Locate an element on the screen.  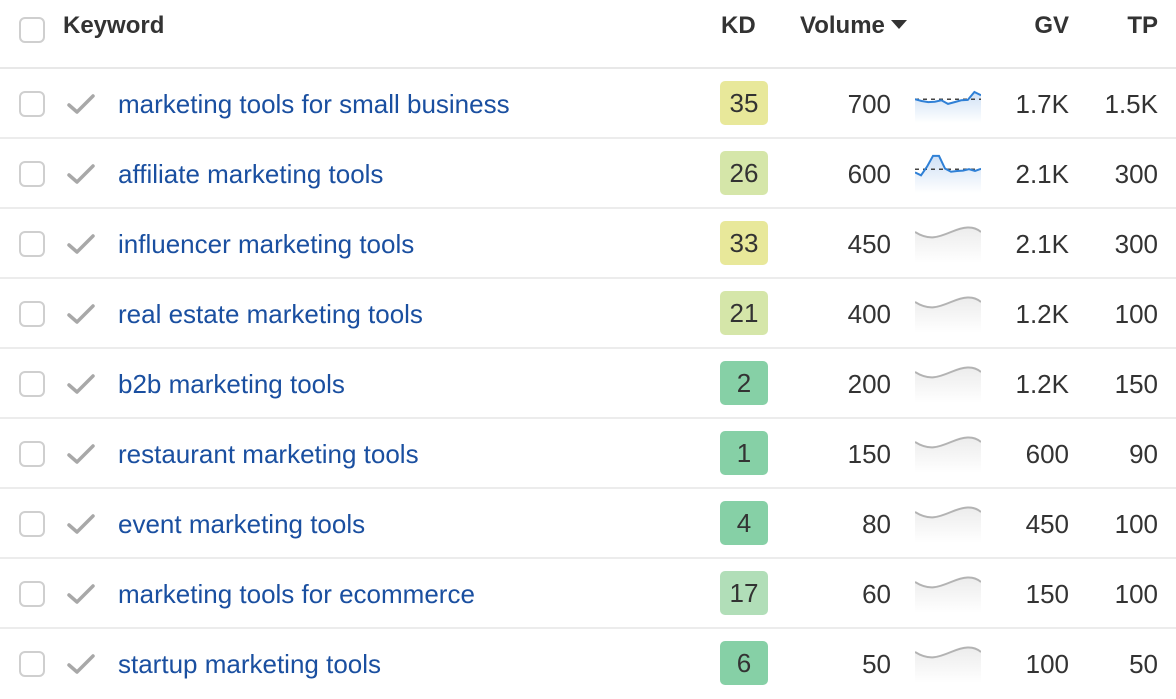
column-header-keyword: Keyword is located at coordinates (113, 26).